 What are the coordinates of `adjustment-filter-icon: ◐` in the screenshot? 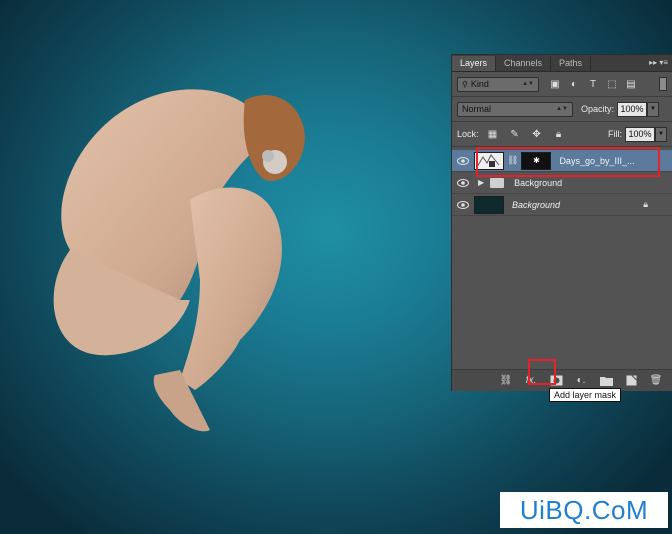 It's located at (574, 84).